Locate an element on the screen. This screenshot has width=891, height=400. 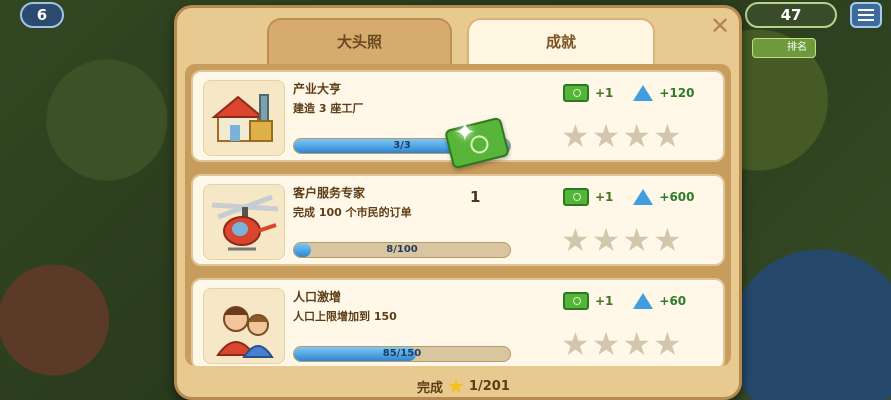
completion-count: 1/201 is located at coordinates (489, 386).